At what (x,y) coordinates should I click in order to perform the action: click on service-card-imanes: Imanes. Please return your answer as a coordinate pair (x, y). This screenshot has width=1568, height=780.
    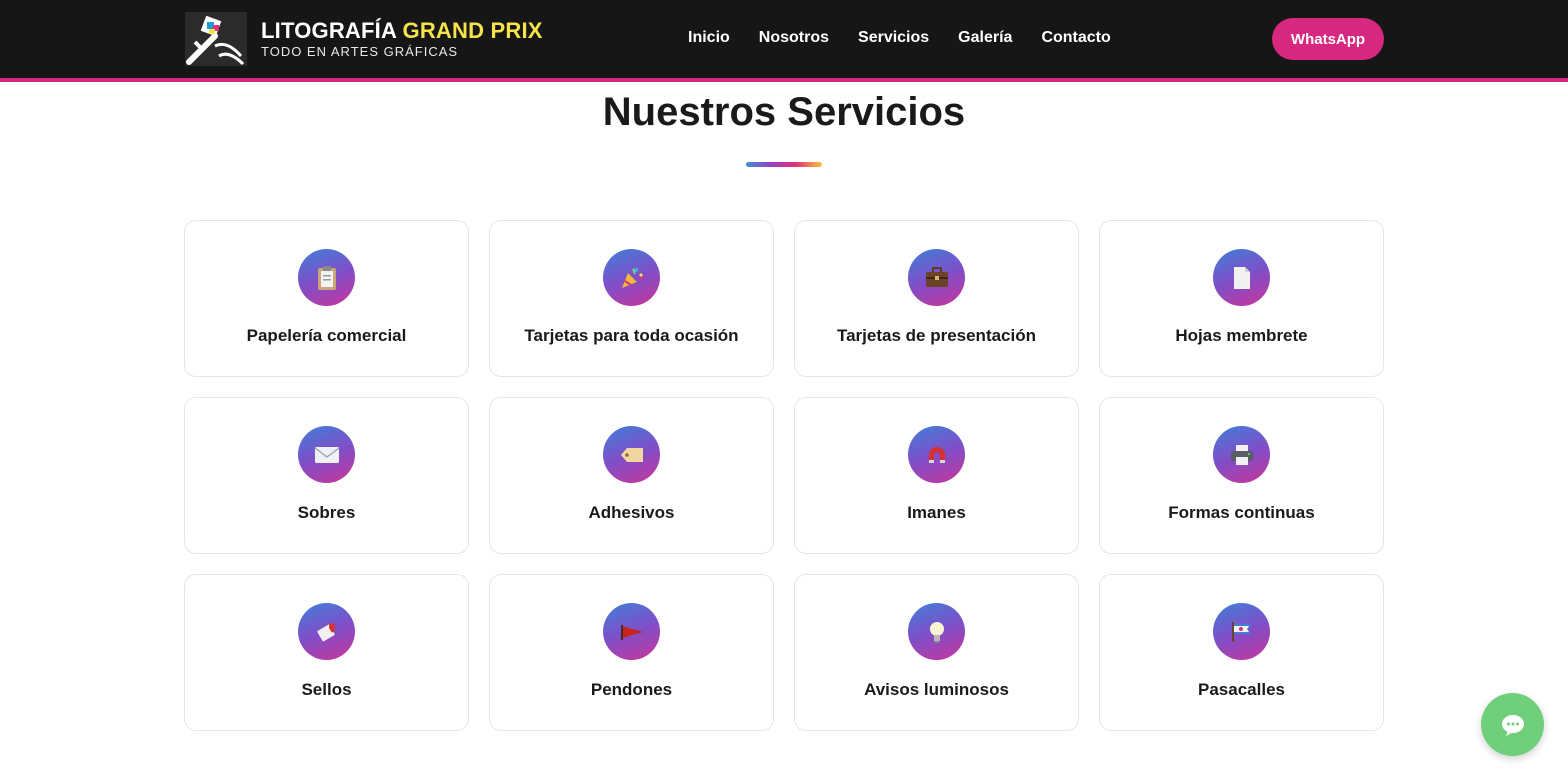
    Looking at the image, I should click on (936, 475).